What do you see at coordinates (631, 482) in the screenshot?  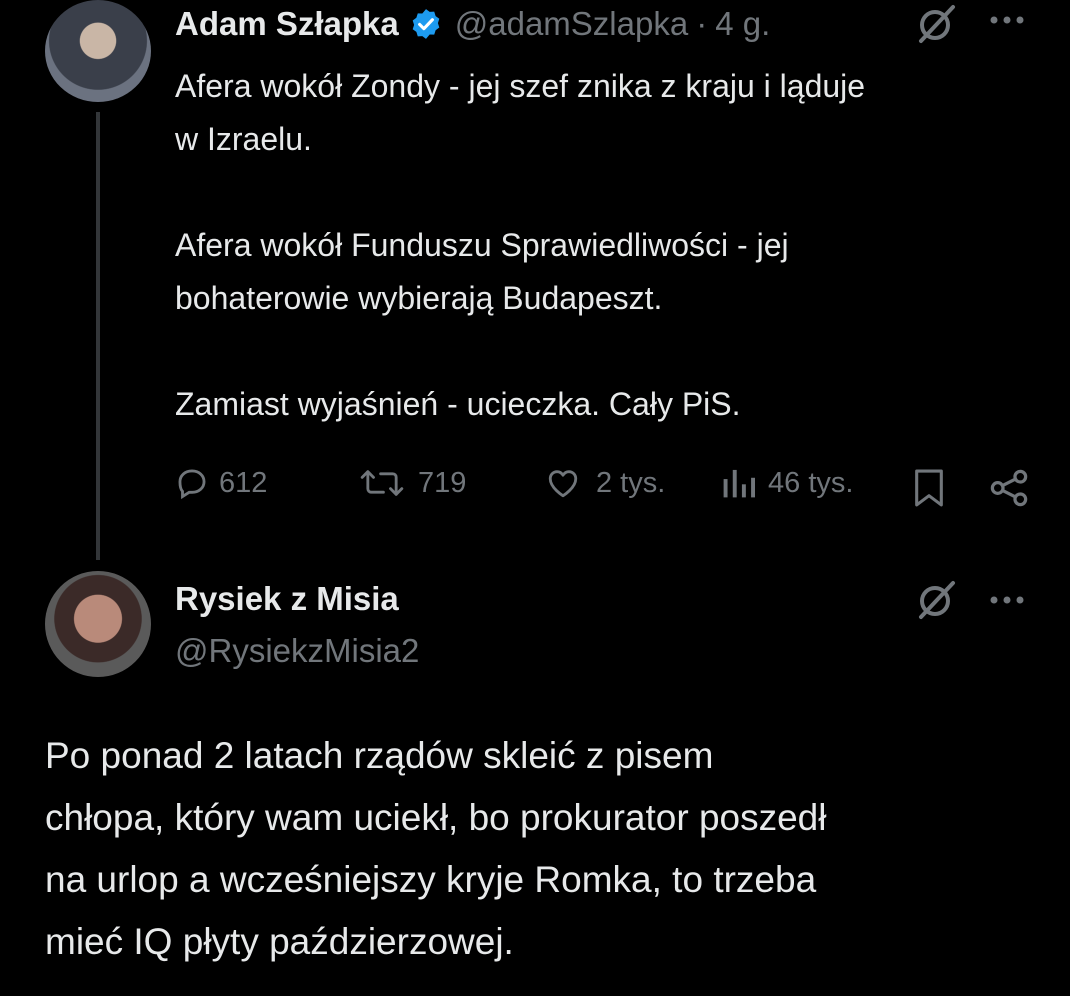 I see `like-count: 2 tys.` at bounding box center [631, 482].